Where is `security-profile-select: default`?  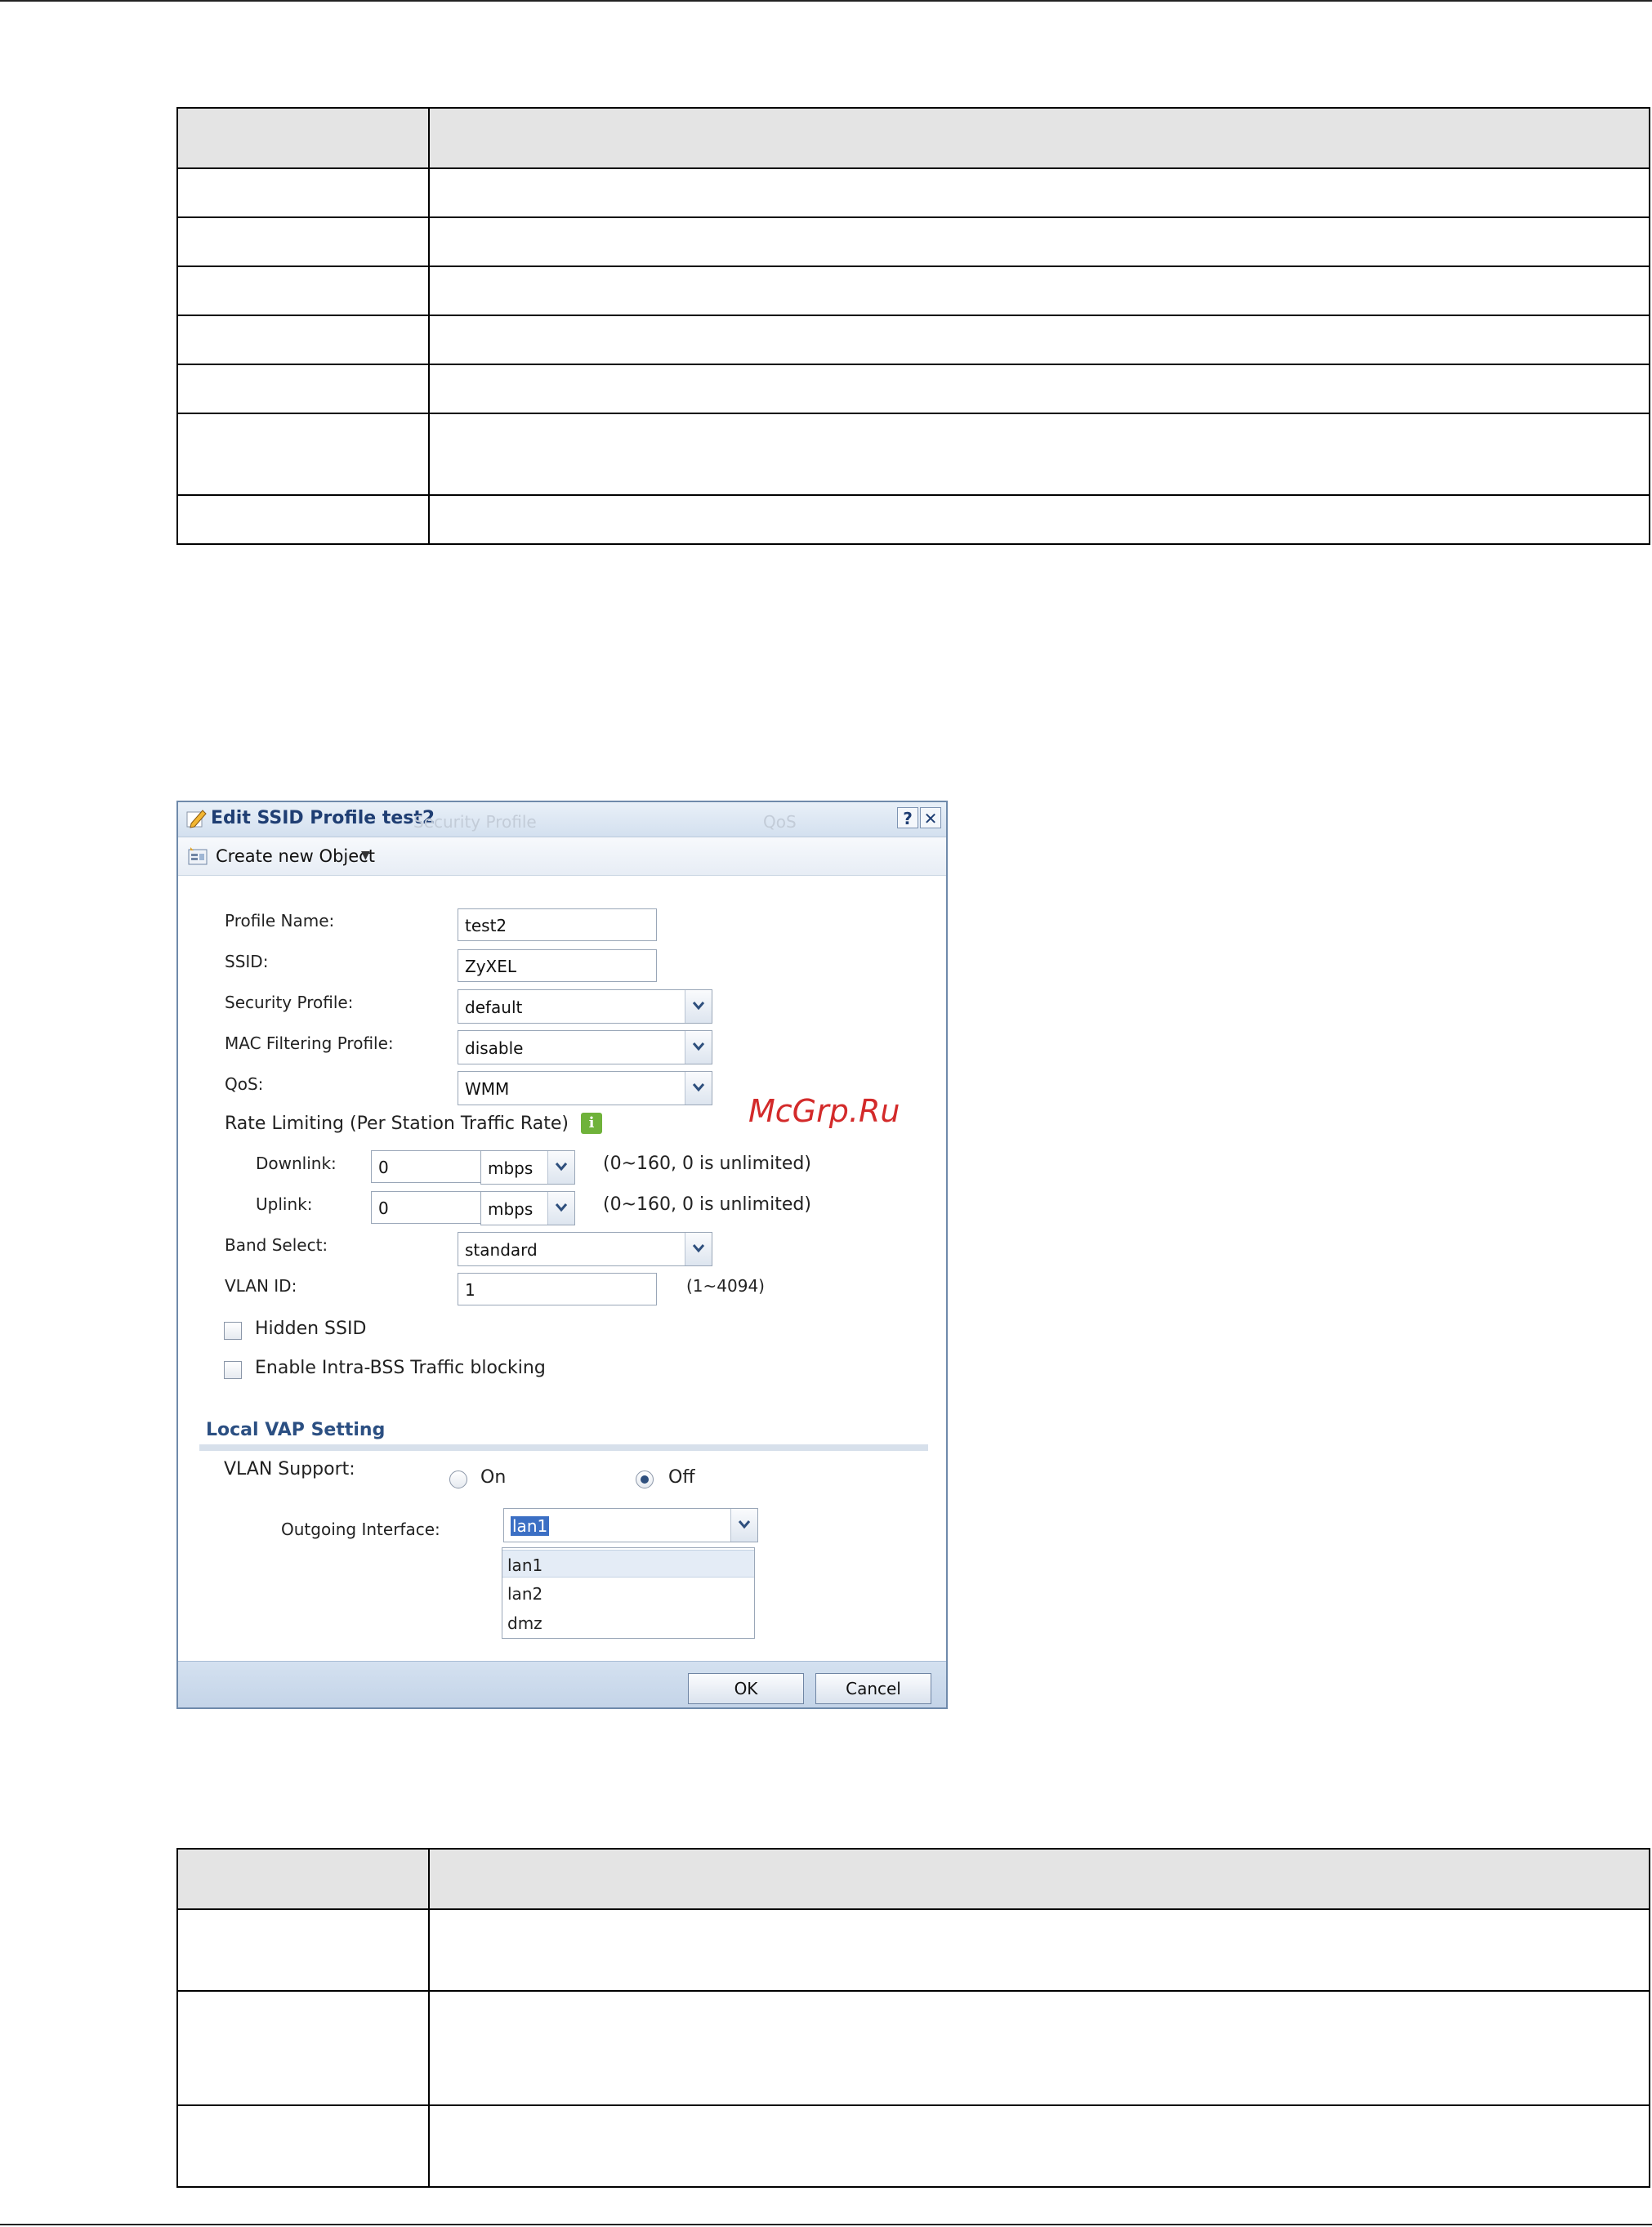
security-profile-select: default is located at coordinates (585, 1006).